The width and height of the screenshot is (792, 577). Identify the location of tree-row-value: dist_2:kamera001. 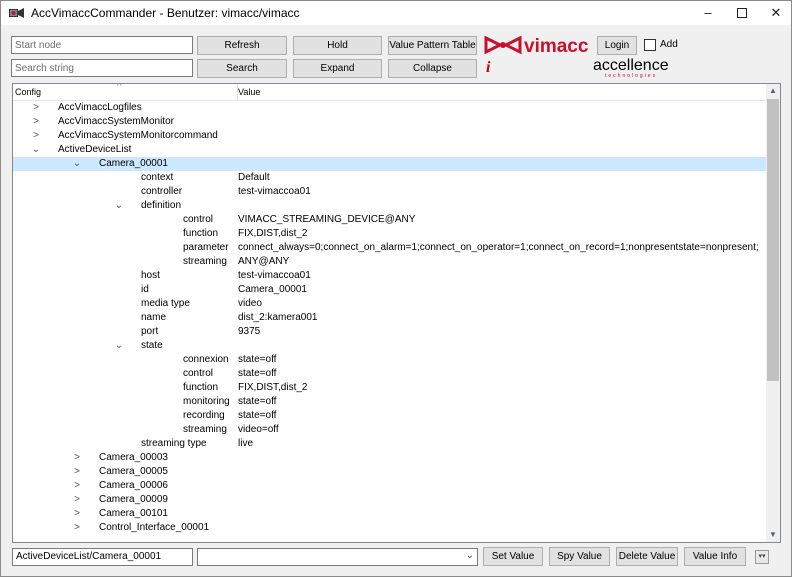
(278, 317).